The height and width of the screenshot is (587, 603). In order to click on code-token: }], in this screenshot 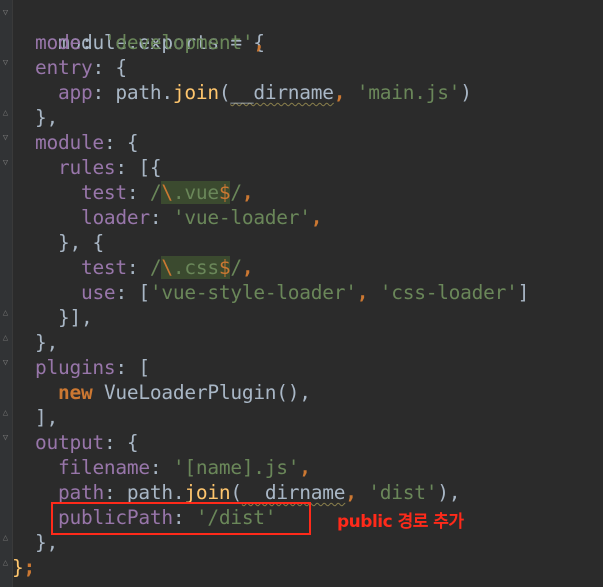, I will do `click(75, 317)`.